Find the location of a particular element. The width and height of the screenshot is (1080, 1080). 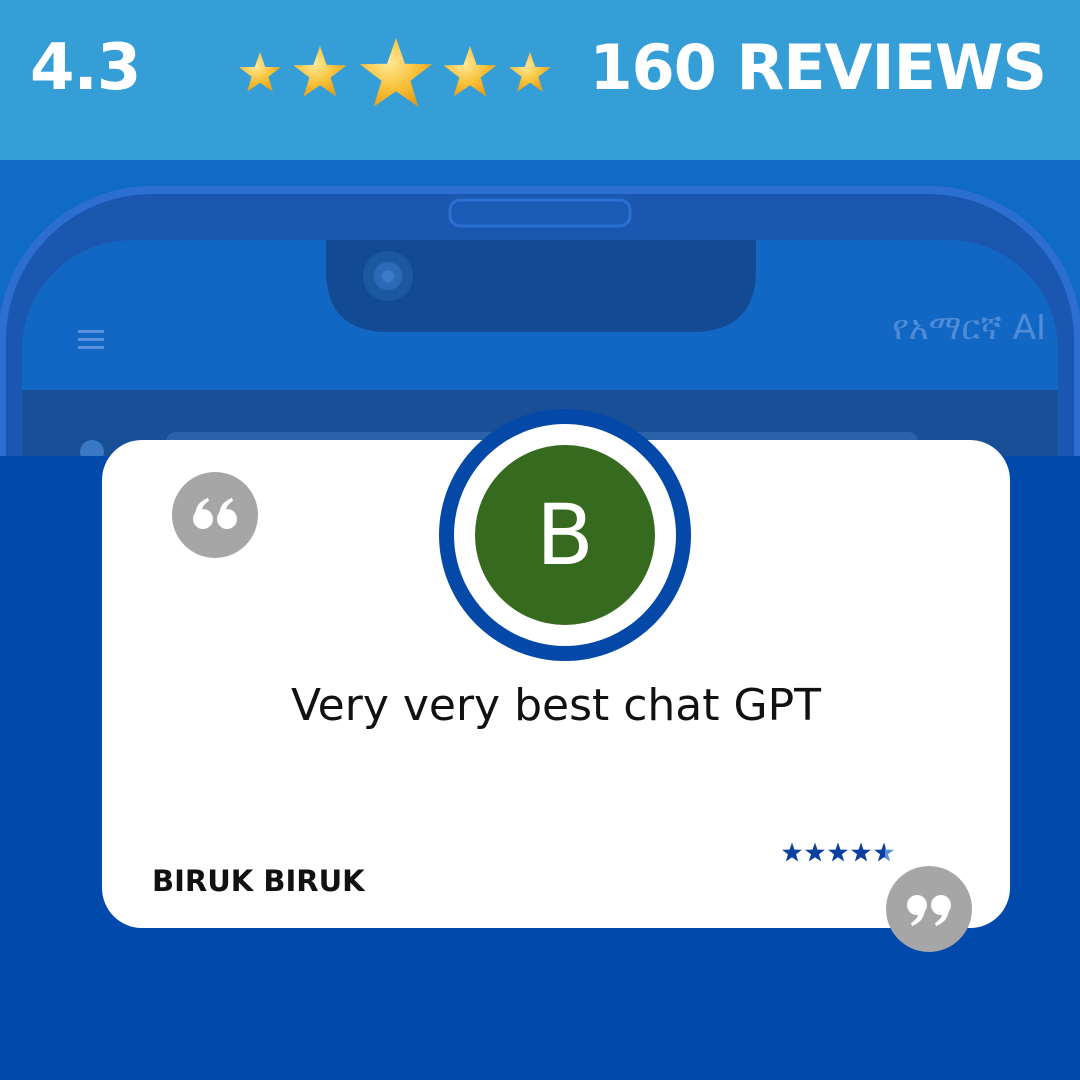

review-text: Very very best chat GPT is located at coordinates (556, 705).